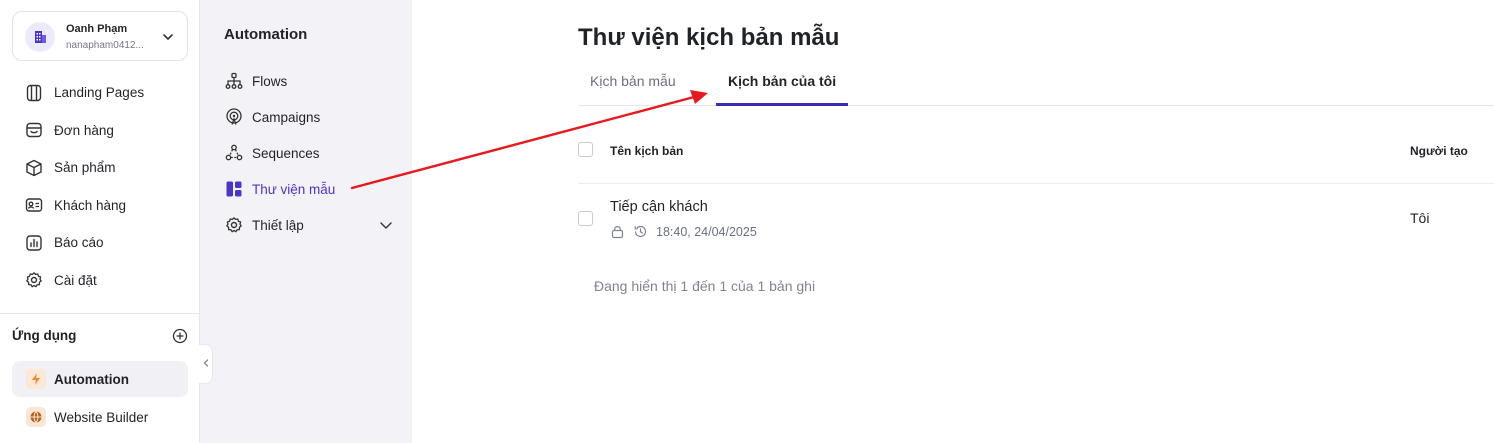  I want to click on subnav-item-label: Campaigns, so click(286, 117).